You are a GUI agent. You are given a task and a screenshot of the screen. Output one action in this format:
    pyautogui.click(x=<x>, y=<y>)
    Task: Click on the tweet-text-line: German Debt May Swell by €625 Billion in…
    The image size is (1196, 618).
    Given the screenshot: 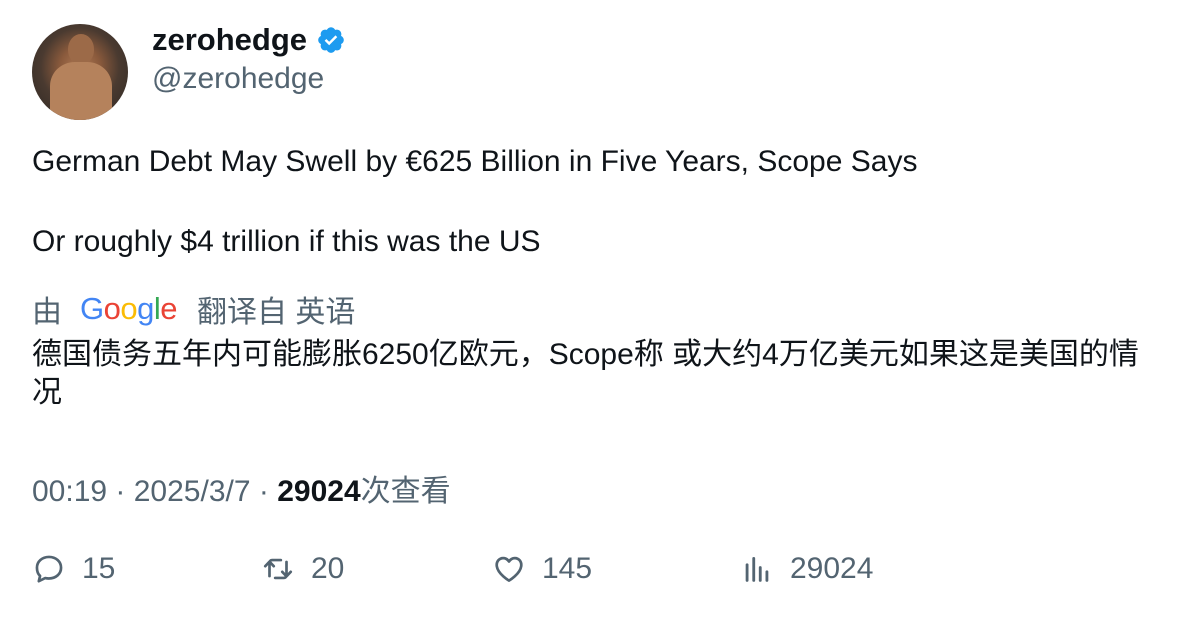 What is the action you would take?
    pyautogui.click(x=475, y=161)
    